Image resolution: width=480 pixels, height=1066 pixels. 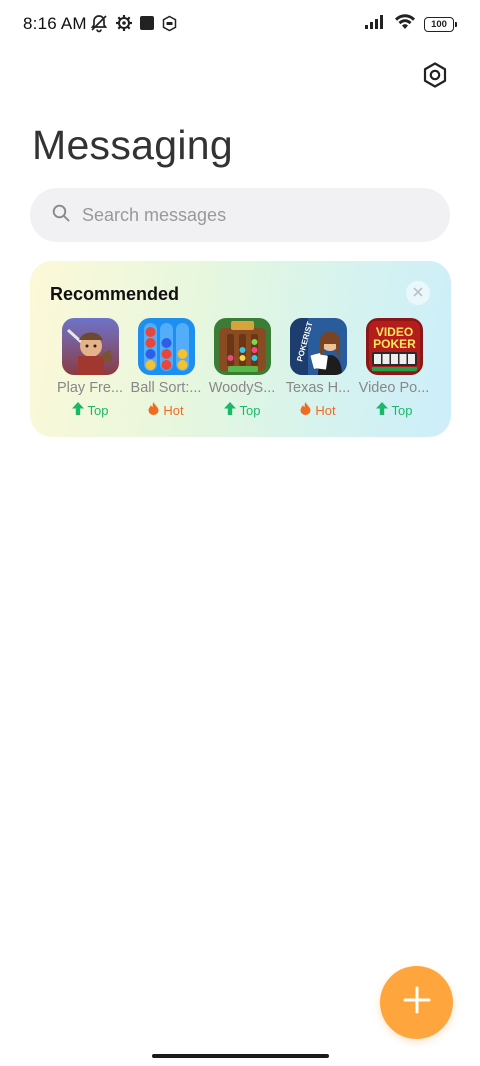 I want to click on battery-icon: 100, so click(x=440, y=24).